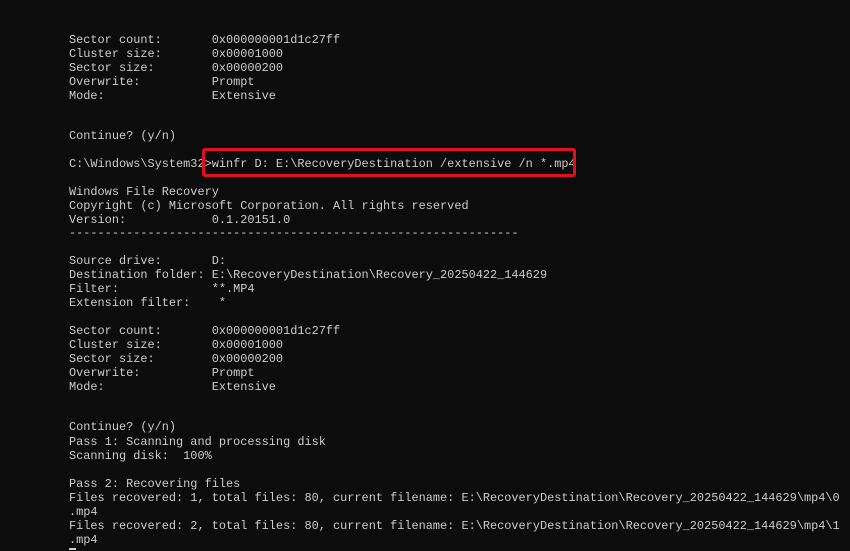  What do you see at coordinates (389, 162) in the screenshot?
I see `command-highlight-box` at bounding box center [389, 162].